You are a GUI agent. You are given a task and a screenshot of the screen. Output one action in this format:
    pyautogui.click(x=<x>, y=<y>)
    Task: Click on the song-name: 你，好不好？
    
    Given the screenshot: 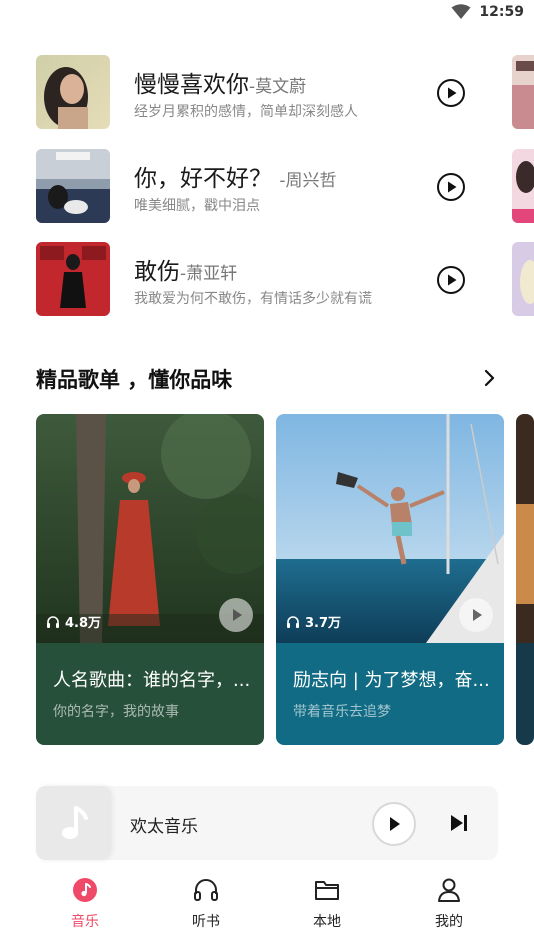 What is the action you would take?
    pyautogui.click(x=203, y=179)
    